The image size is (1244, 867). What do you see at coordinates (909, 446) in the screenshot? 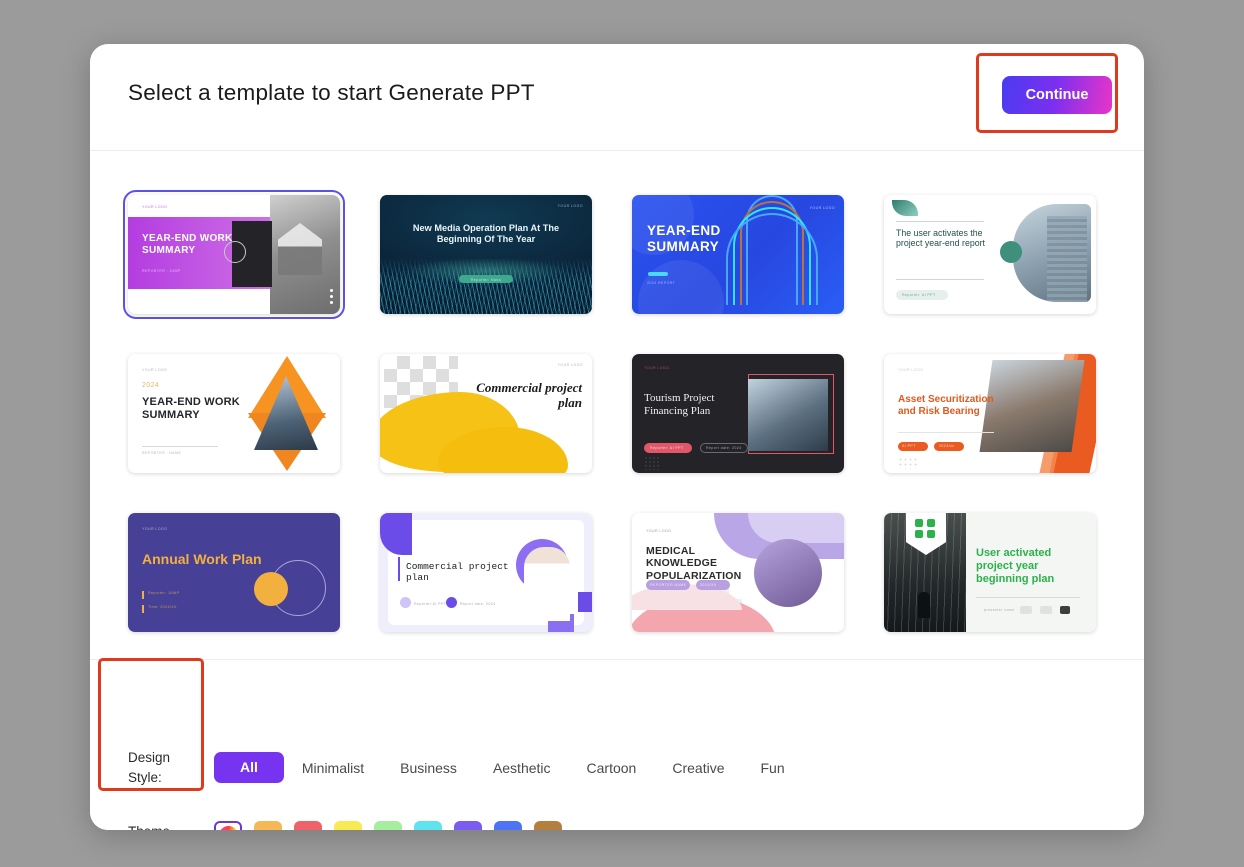
I see `template-subtitle: AI PPT` at bounding box center [909, 446].